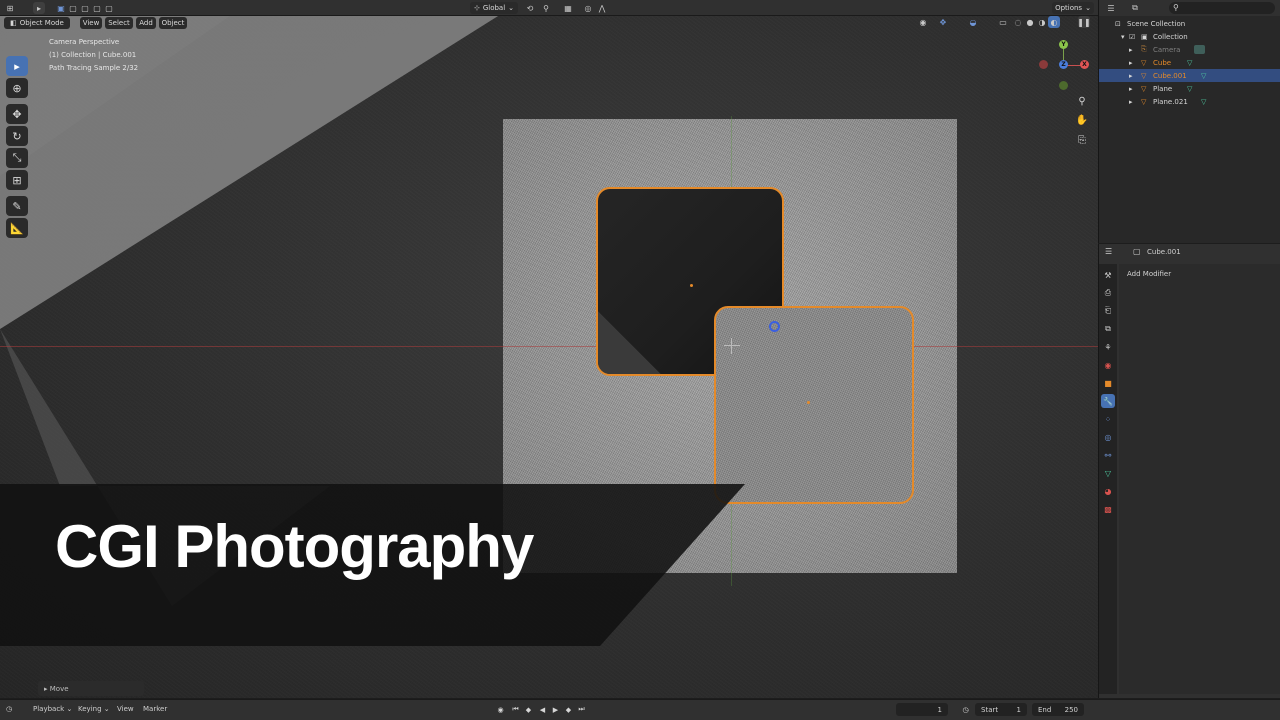 Image resolution: width=1280 pixels, height=720 pixels. What do you see at coordinates (125, 709) in the screenshot?
I see `timeline-view-menu: View` at bounding box center [125, 709].